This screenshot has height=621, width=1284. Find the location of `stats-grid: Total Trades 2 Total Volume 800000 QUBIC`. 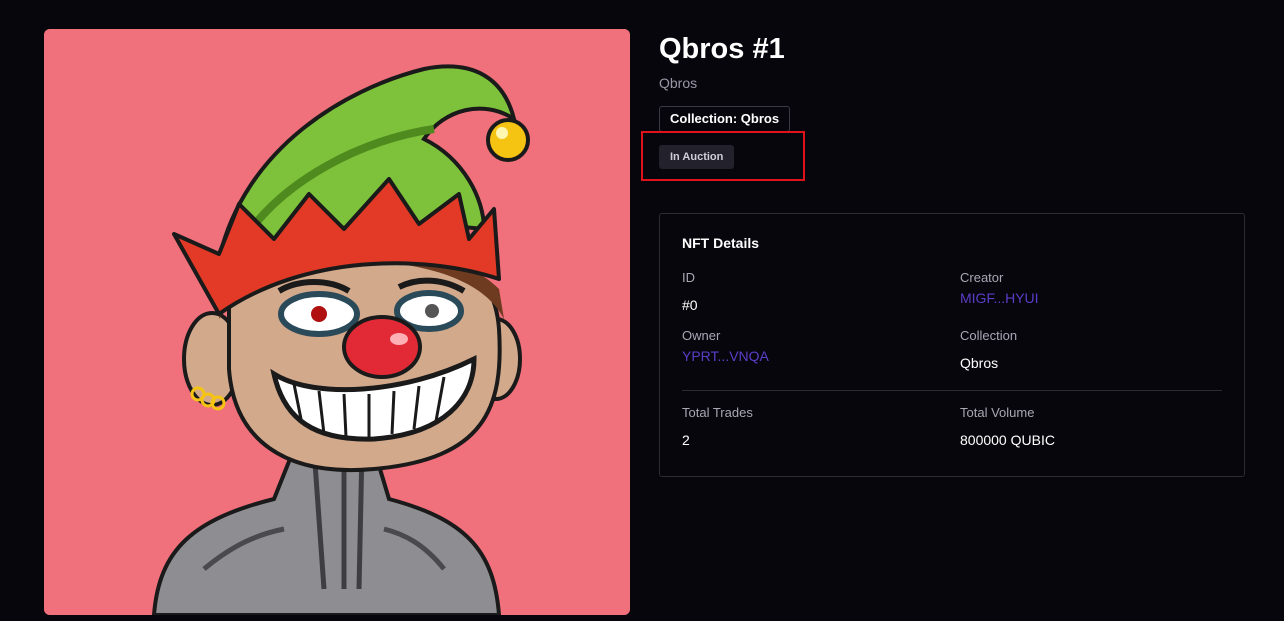

stats-grid: Total Trades 2 Total Volume 800000 QUBIC is located at coordinates (952, 427).